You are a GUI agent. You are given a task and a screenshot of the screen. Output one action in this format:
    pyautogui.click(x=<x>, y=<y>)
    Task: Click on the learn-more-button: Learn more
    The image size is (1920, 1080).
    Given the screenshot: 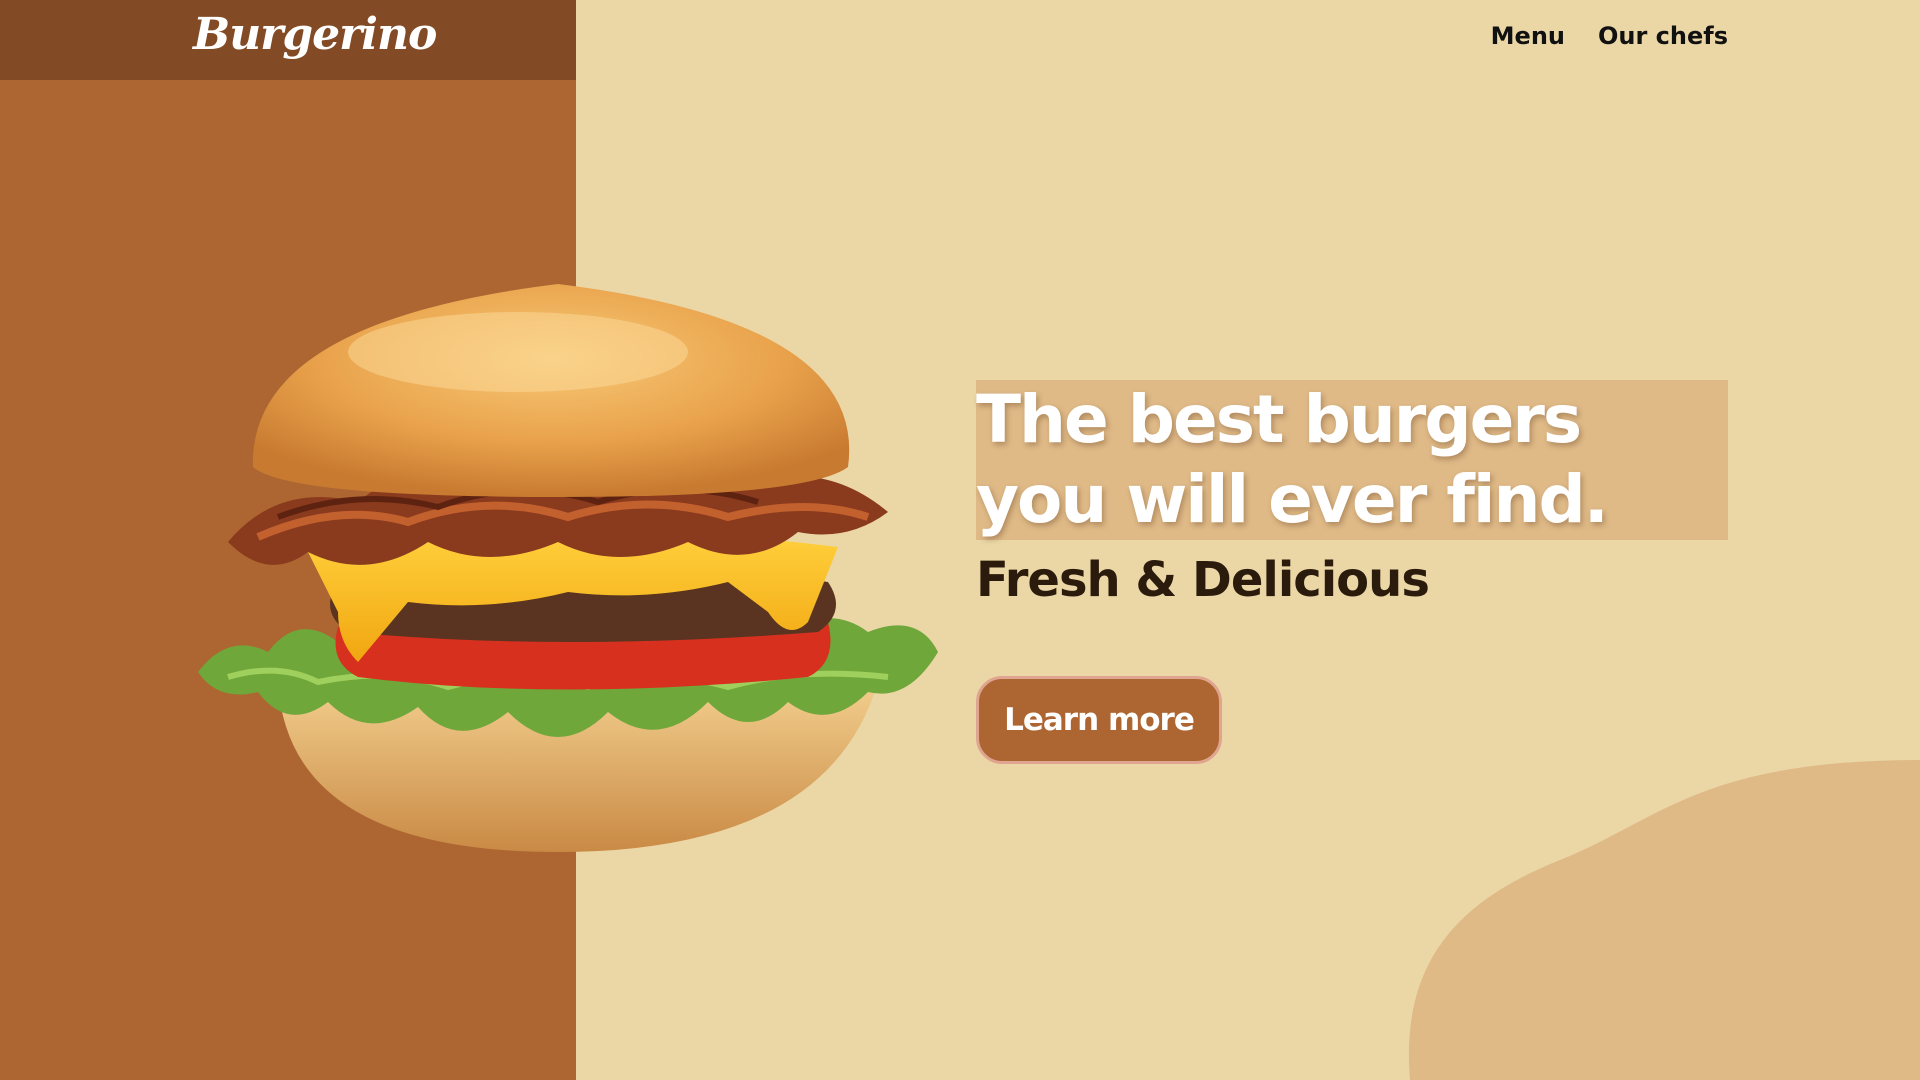 What is the action you would take?
    pyautogui.click(x=1099, y=720)
    